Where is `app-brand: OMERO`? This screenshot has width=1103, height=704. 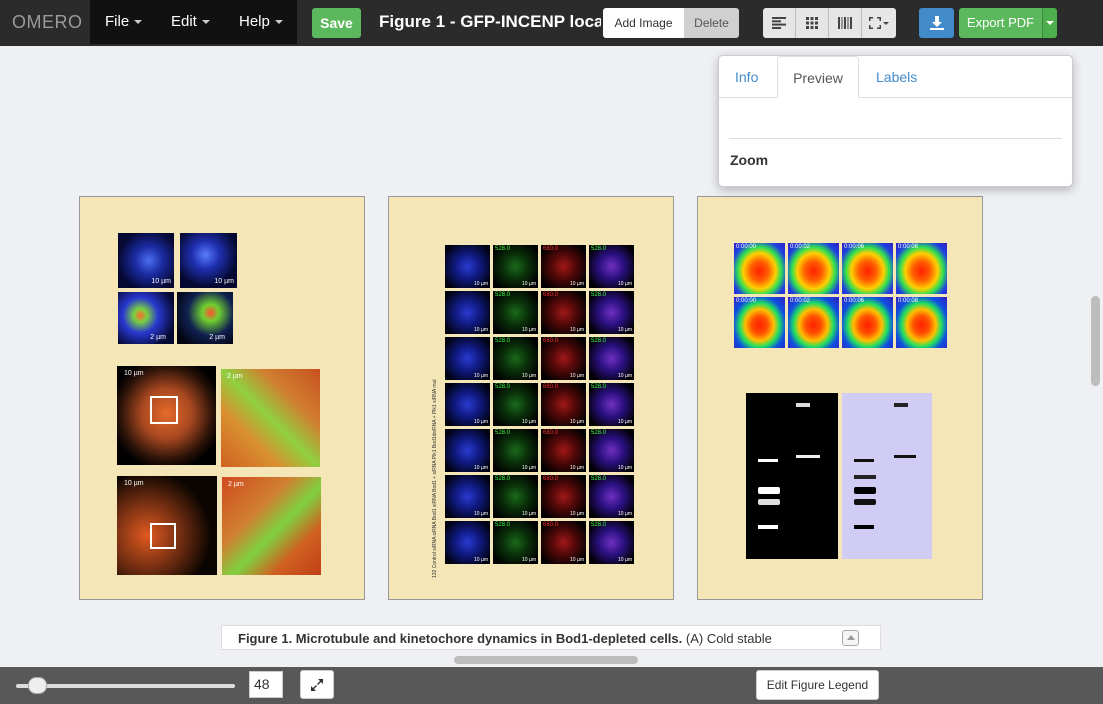
app-brand: OMERO is located at coordinates (47, 22).